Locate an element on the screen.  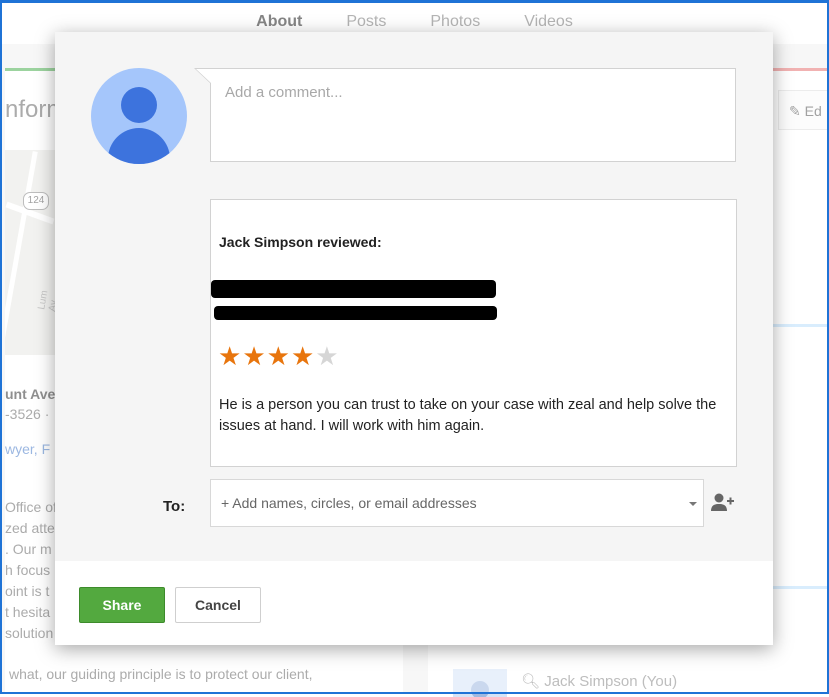
default-user-avatar-icon is located at coordinates (139, 116).